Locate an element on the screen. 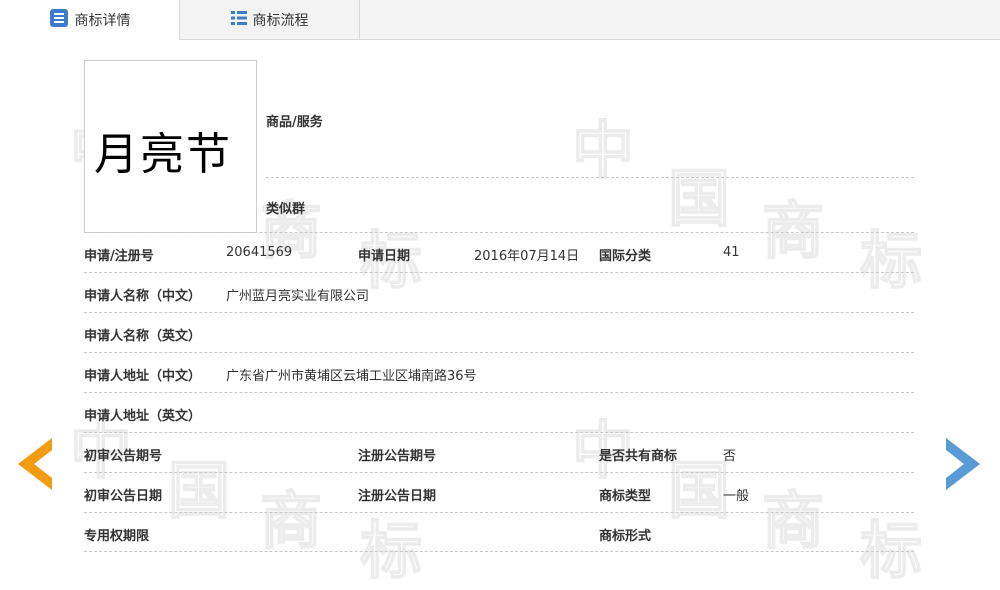  trademark-logo-text: 月亮节 is located at coordinates (163, 154).